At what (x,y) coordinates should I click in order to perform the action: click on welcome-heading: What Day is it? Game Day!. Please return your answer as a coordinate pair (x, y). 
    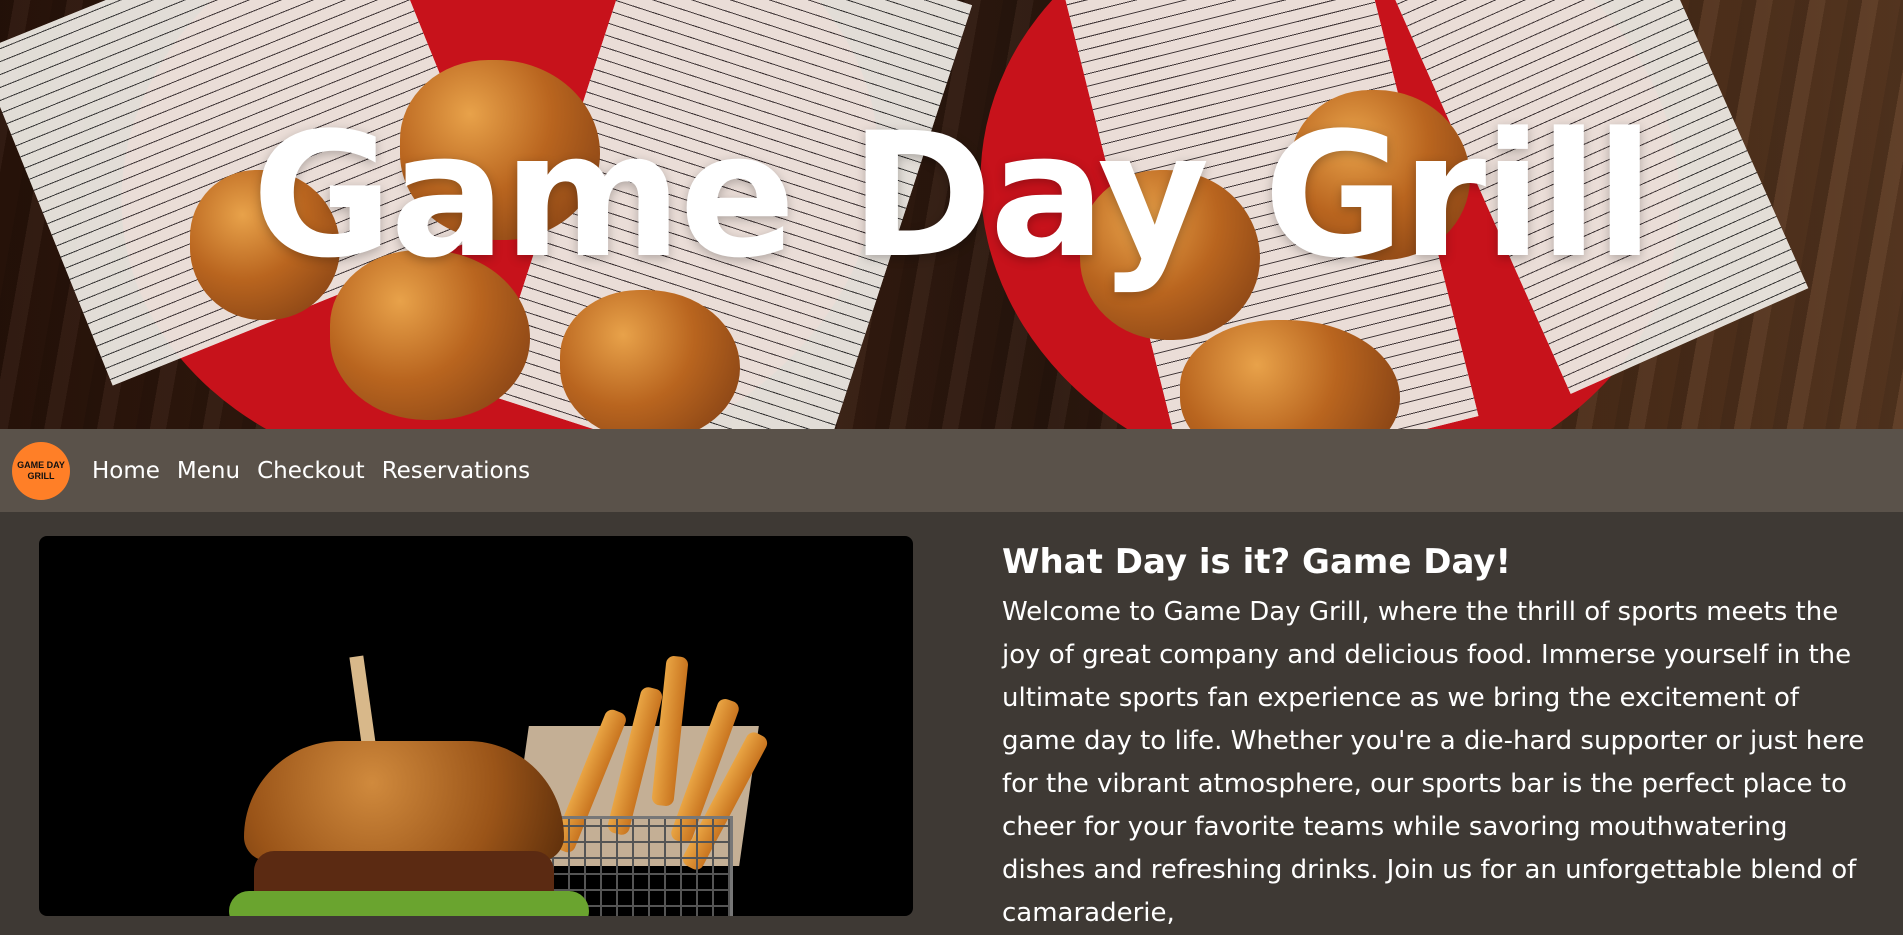
    Looking at the image, I should click on (1257, 562).